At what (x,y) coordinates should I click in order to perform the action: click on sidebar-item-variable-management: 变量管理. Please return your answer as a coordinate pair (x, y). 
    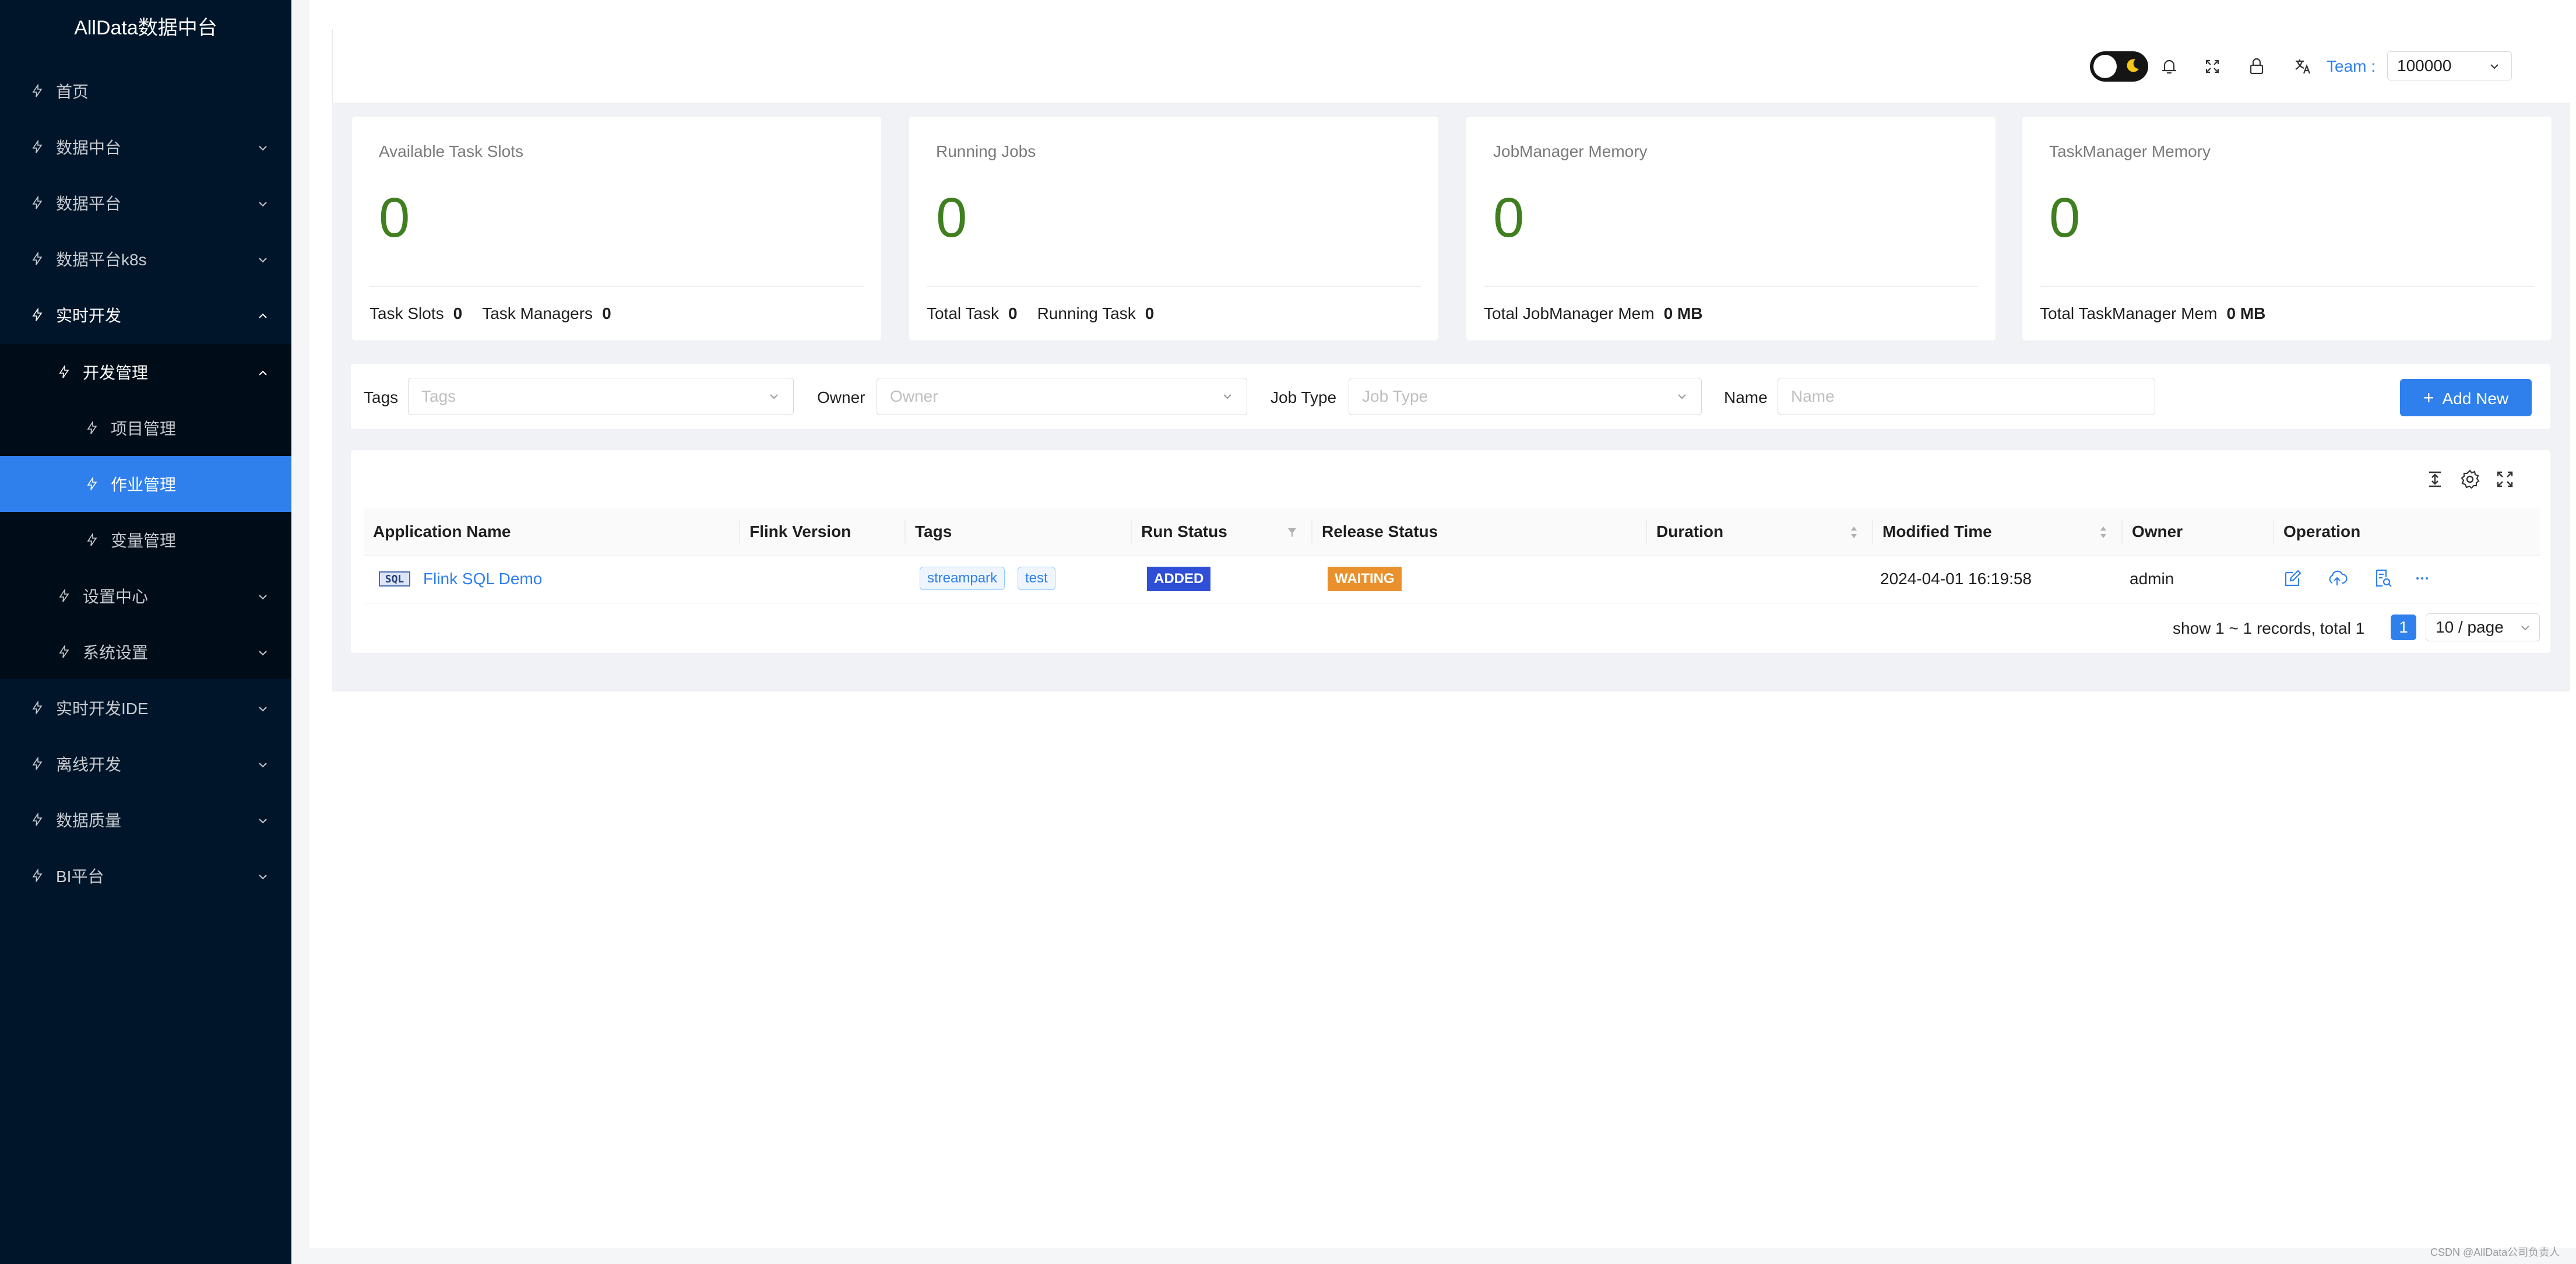
    Looking at the image, I should click on (145, 540).